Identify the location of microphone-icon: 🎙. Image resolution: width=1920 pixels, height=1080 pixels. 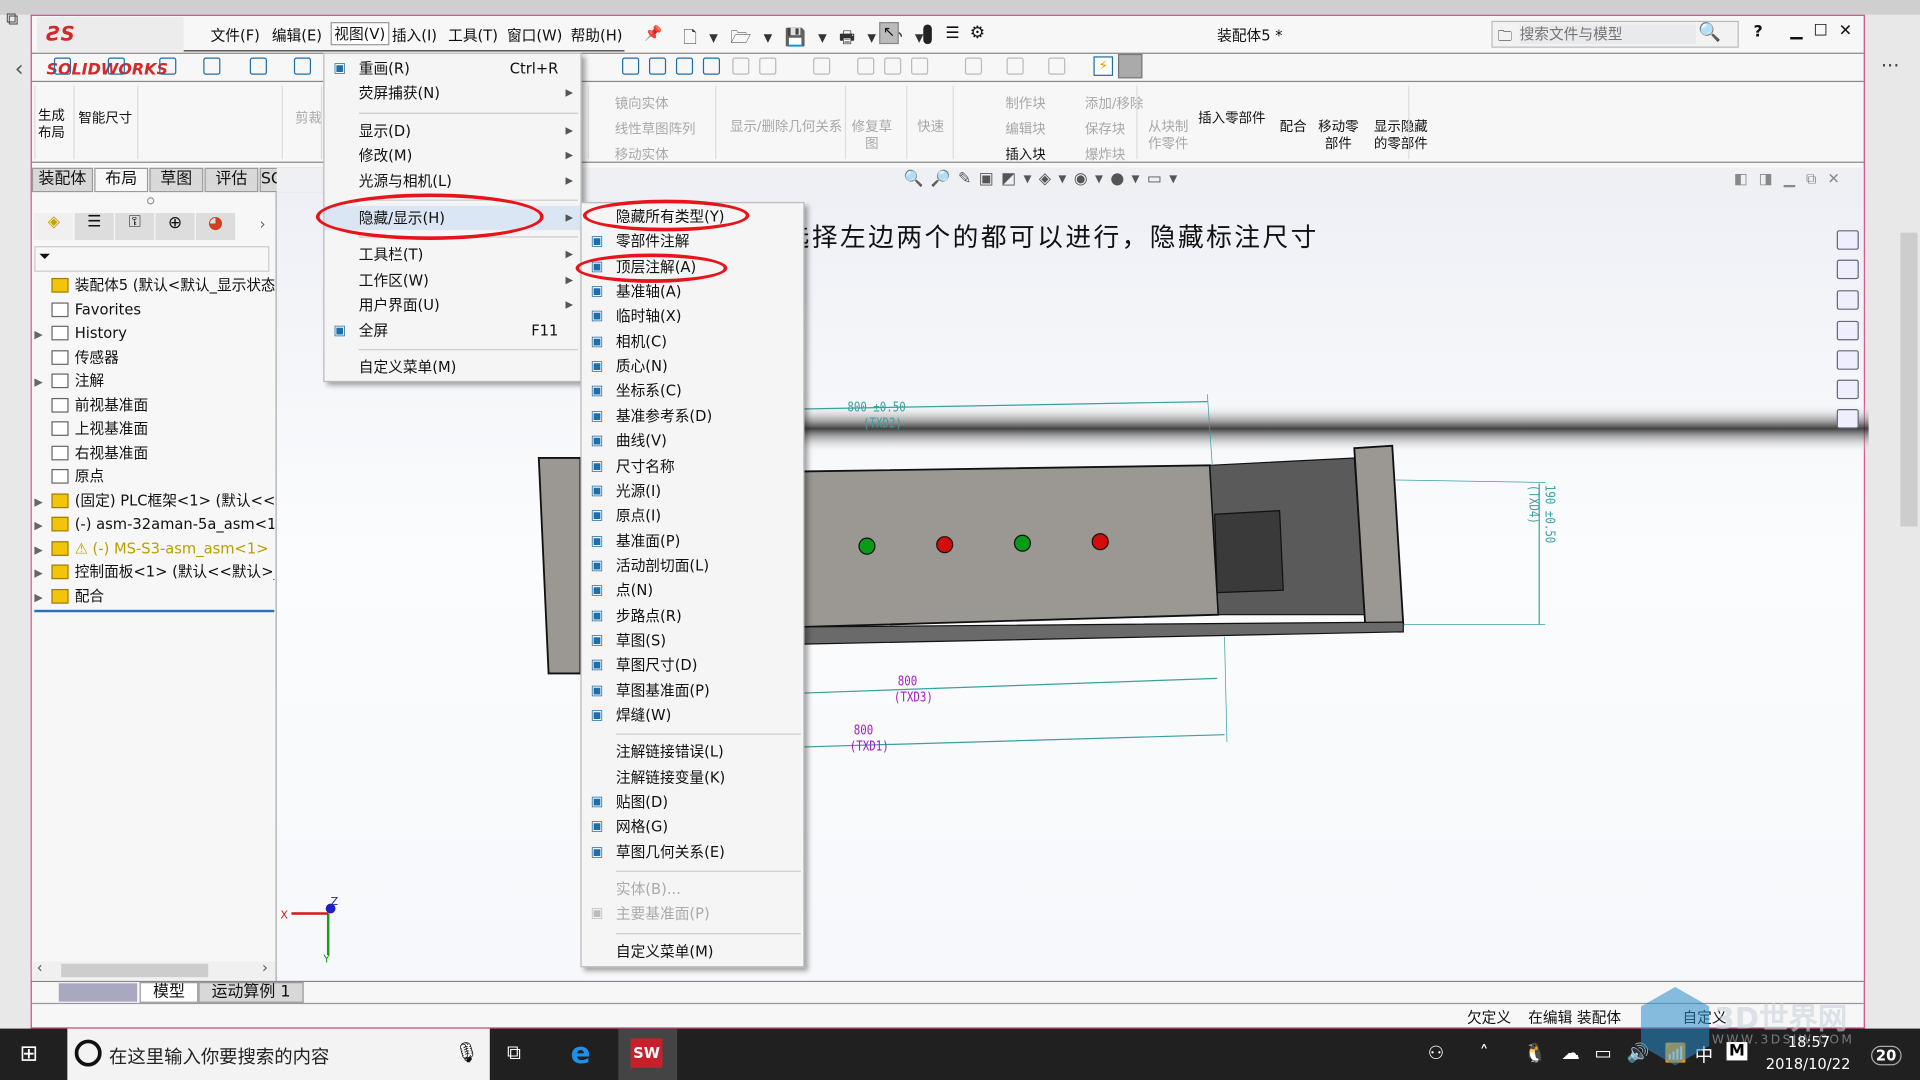
(466, 1052).